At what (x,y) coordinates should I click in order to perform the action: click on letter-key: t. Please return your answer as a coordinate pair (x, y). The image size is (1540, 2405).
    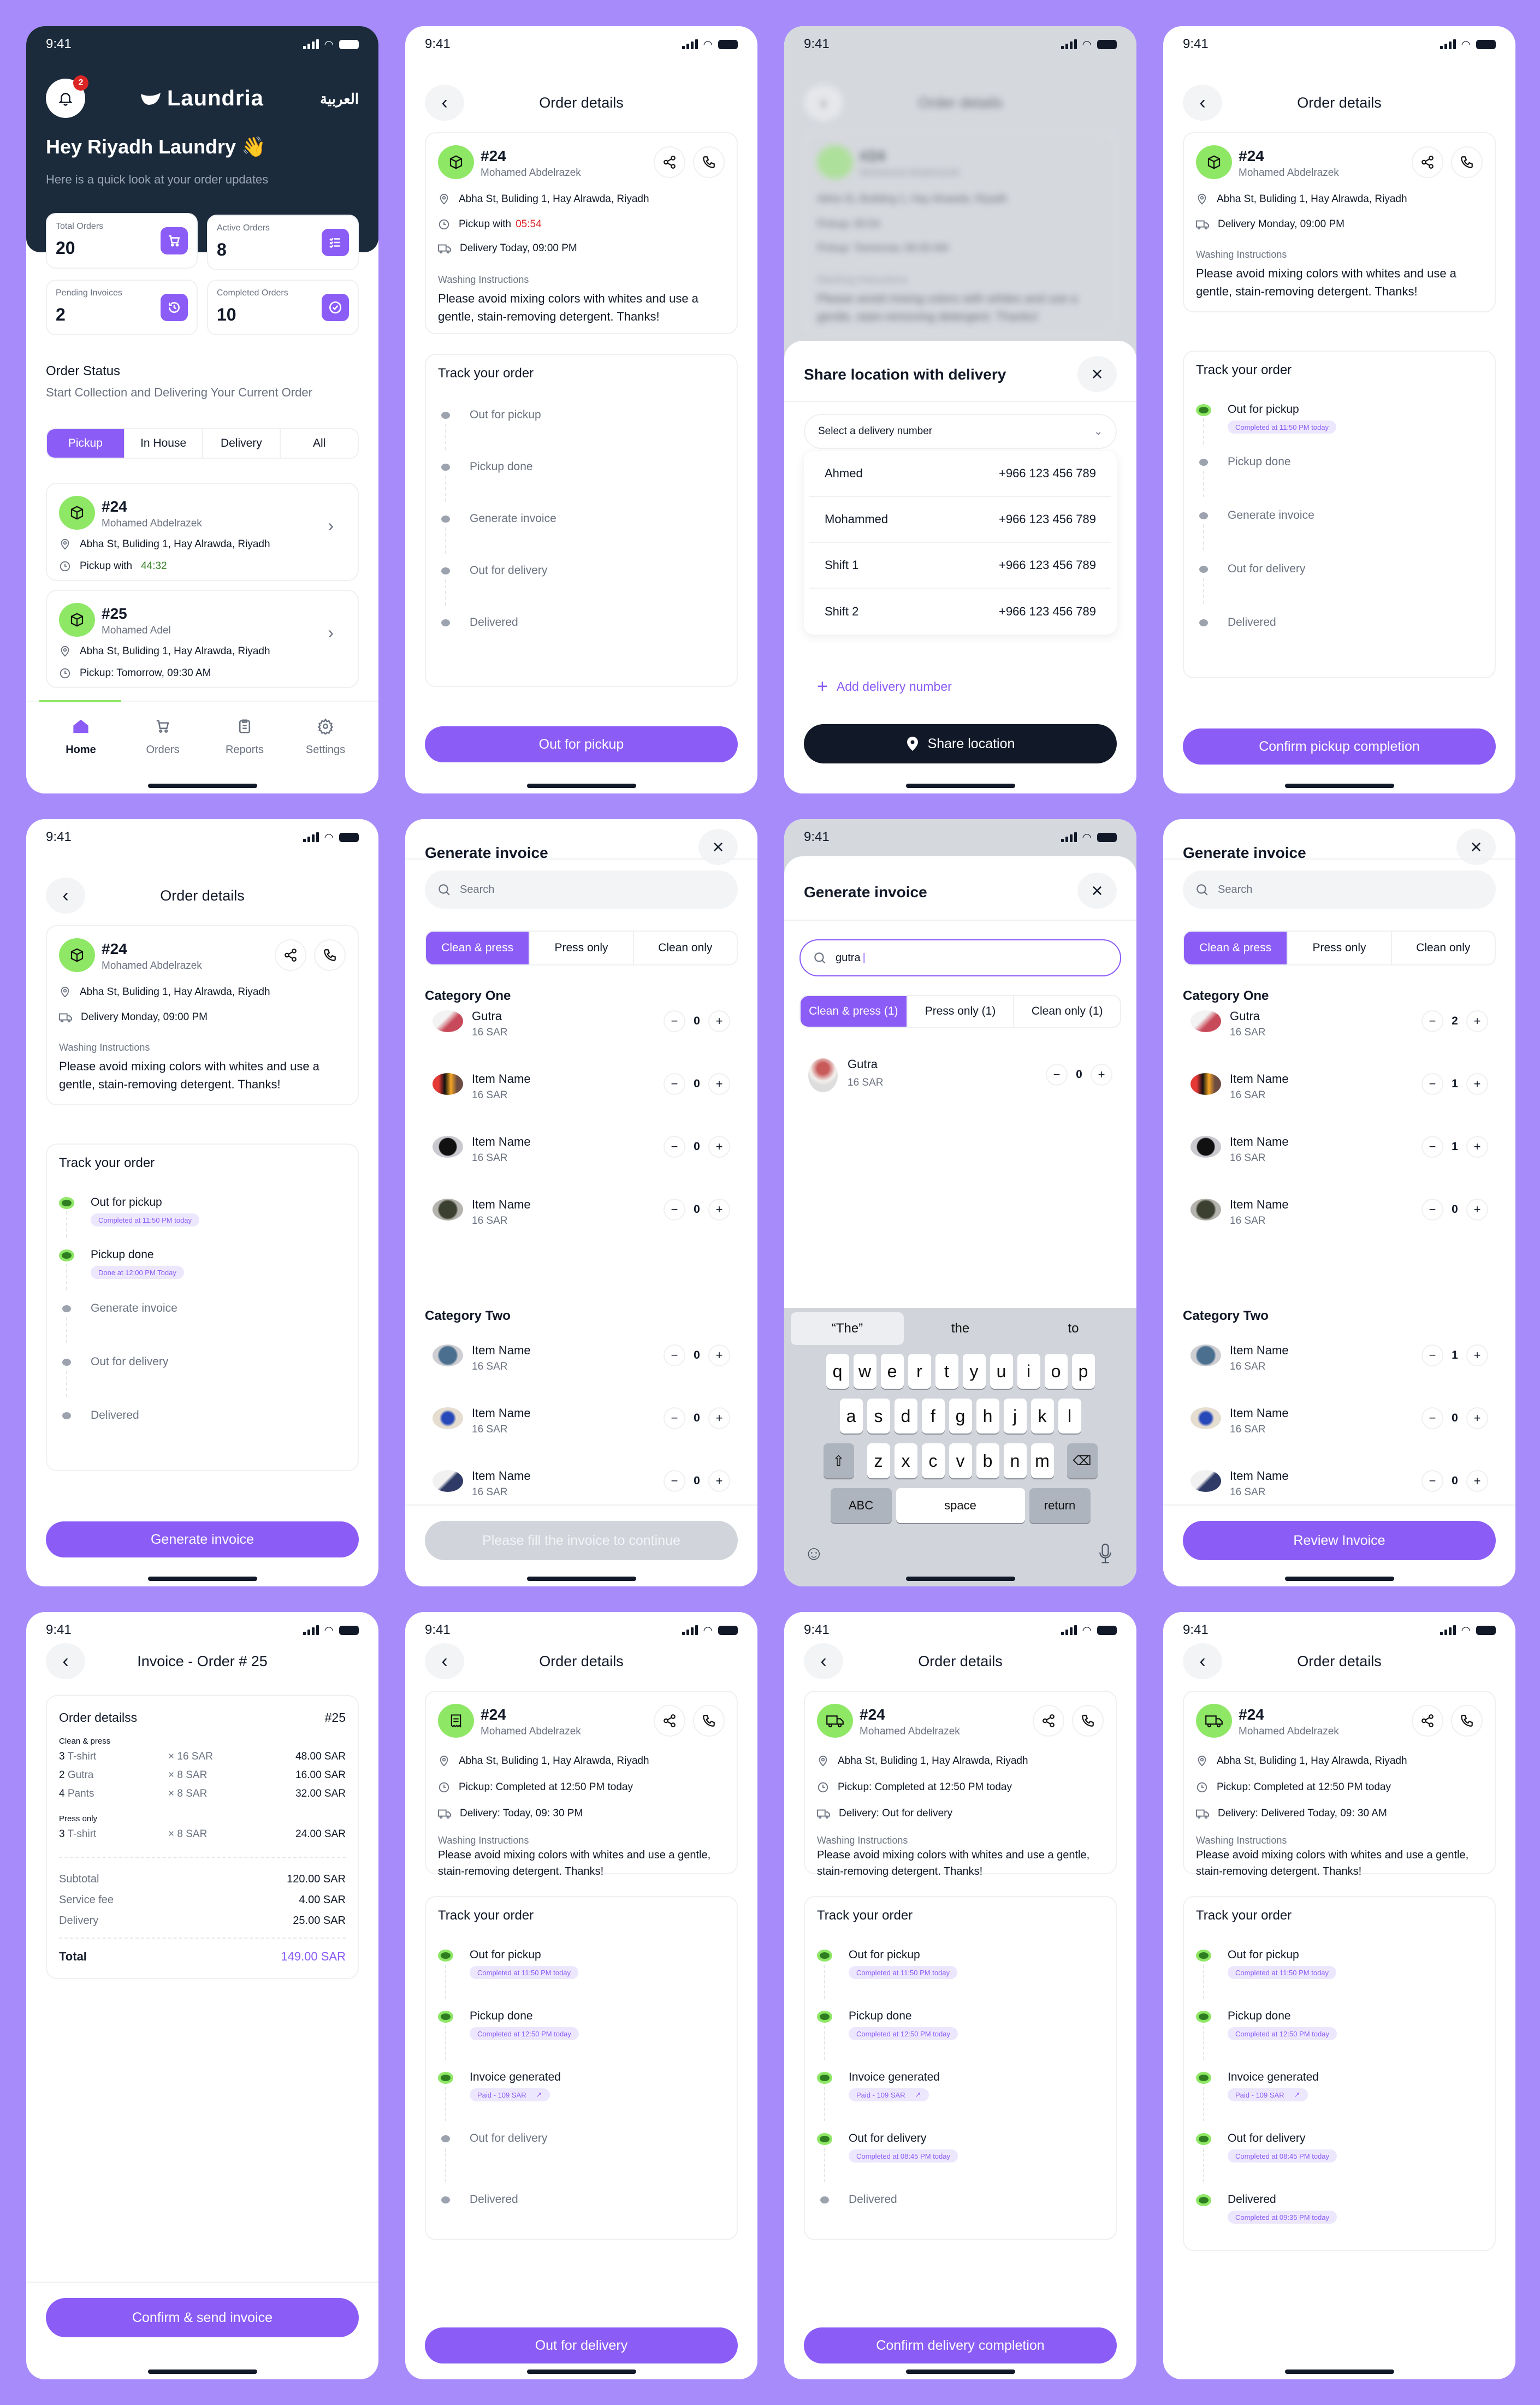
    Looking at the image, I should click on (947, 1371).